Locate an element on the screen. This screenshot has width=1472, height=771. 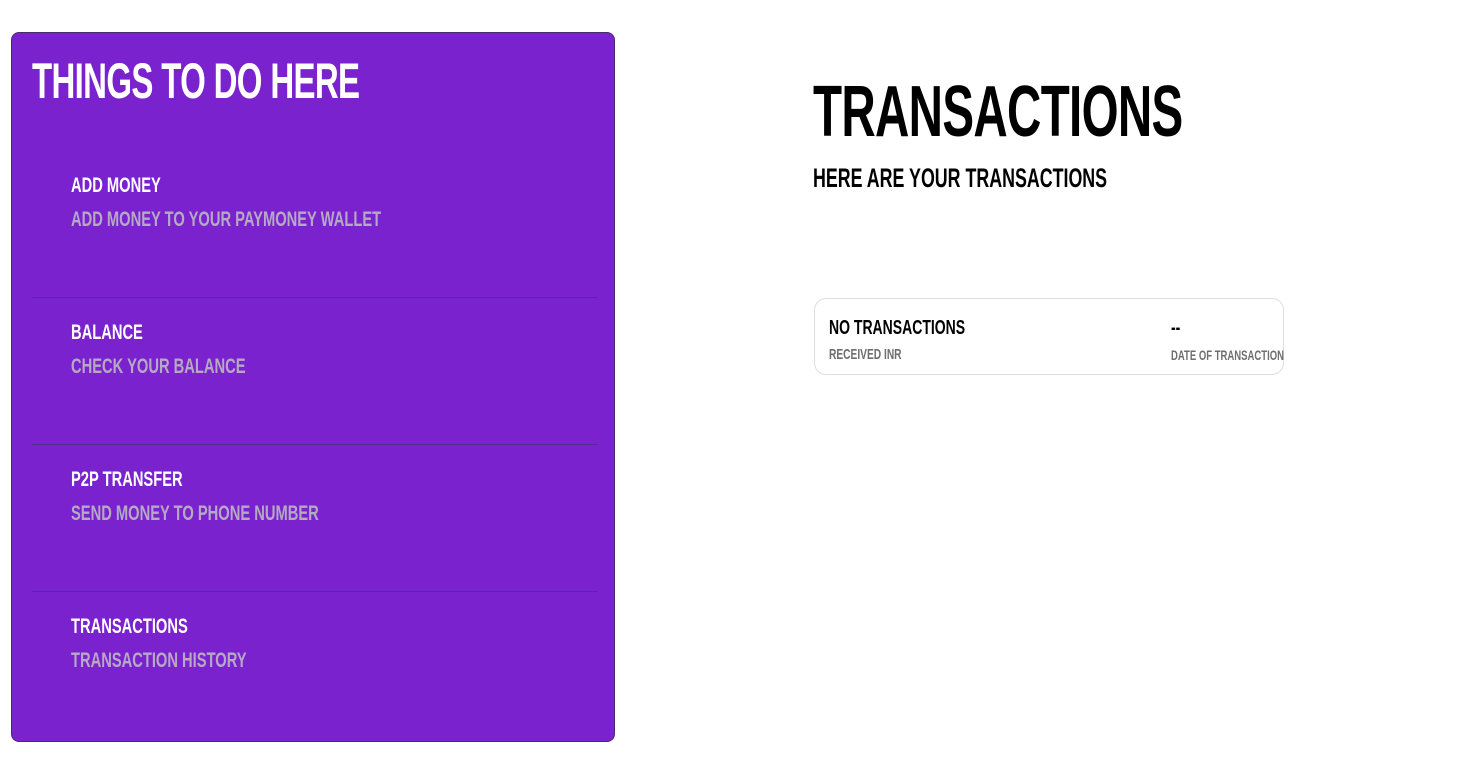
menu-item-label: BALANCE is located at coordinates (107, 332).